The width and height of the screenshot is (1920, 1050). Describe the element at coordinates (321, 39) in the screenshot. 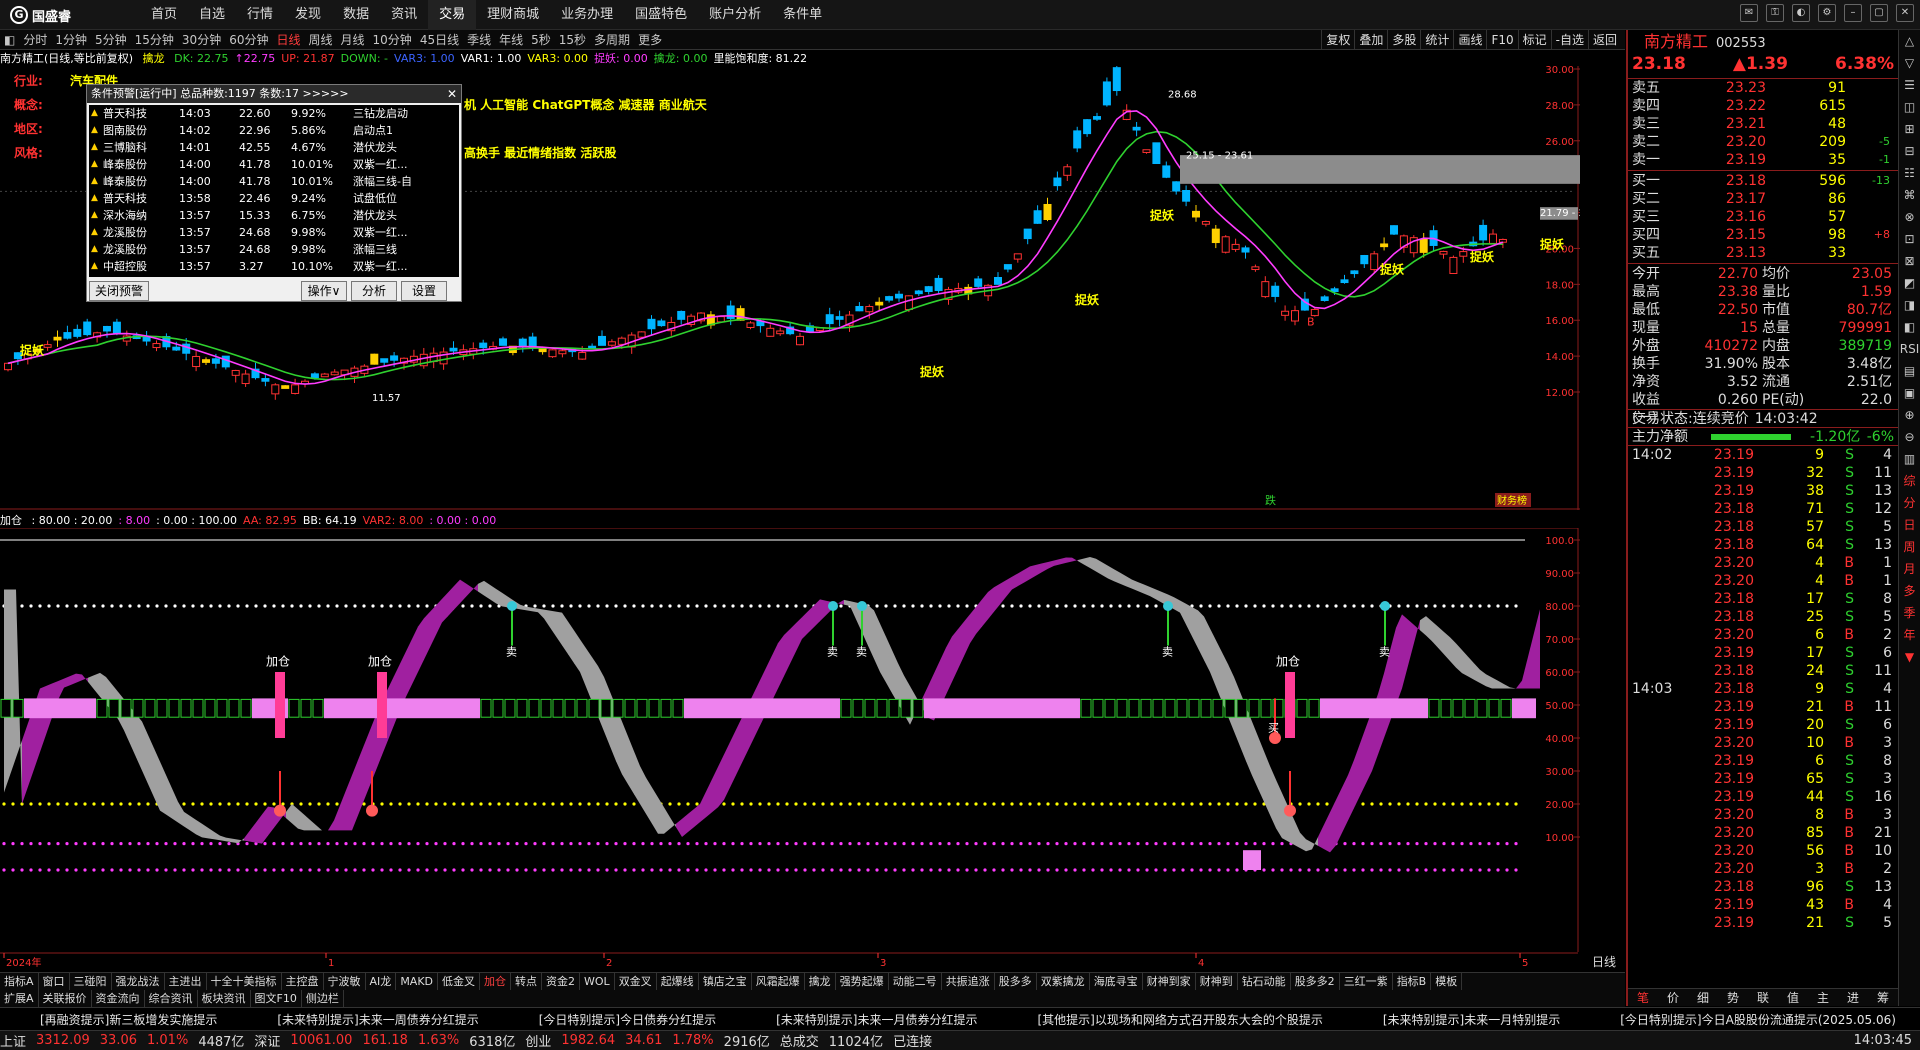

I see `period-7: 周线` at that location.